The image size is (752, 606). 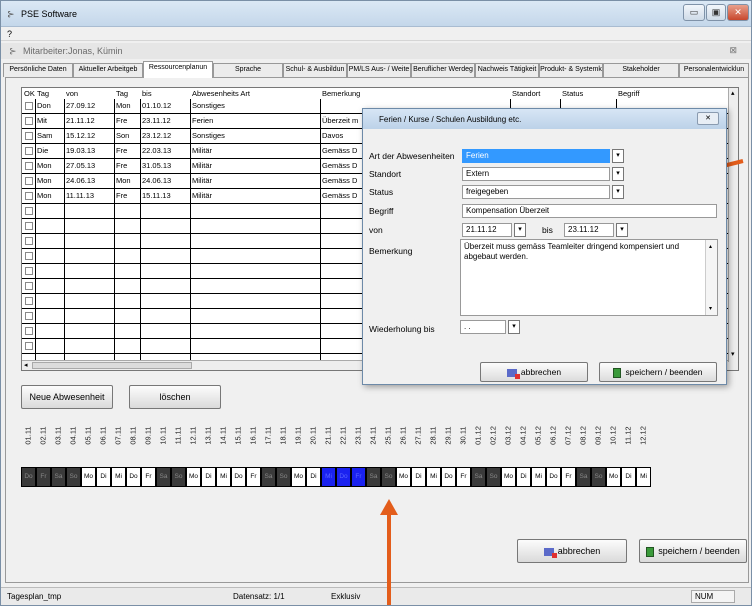 I want to click on scroll-thumb, so click(x=112, y=365).